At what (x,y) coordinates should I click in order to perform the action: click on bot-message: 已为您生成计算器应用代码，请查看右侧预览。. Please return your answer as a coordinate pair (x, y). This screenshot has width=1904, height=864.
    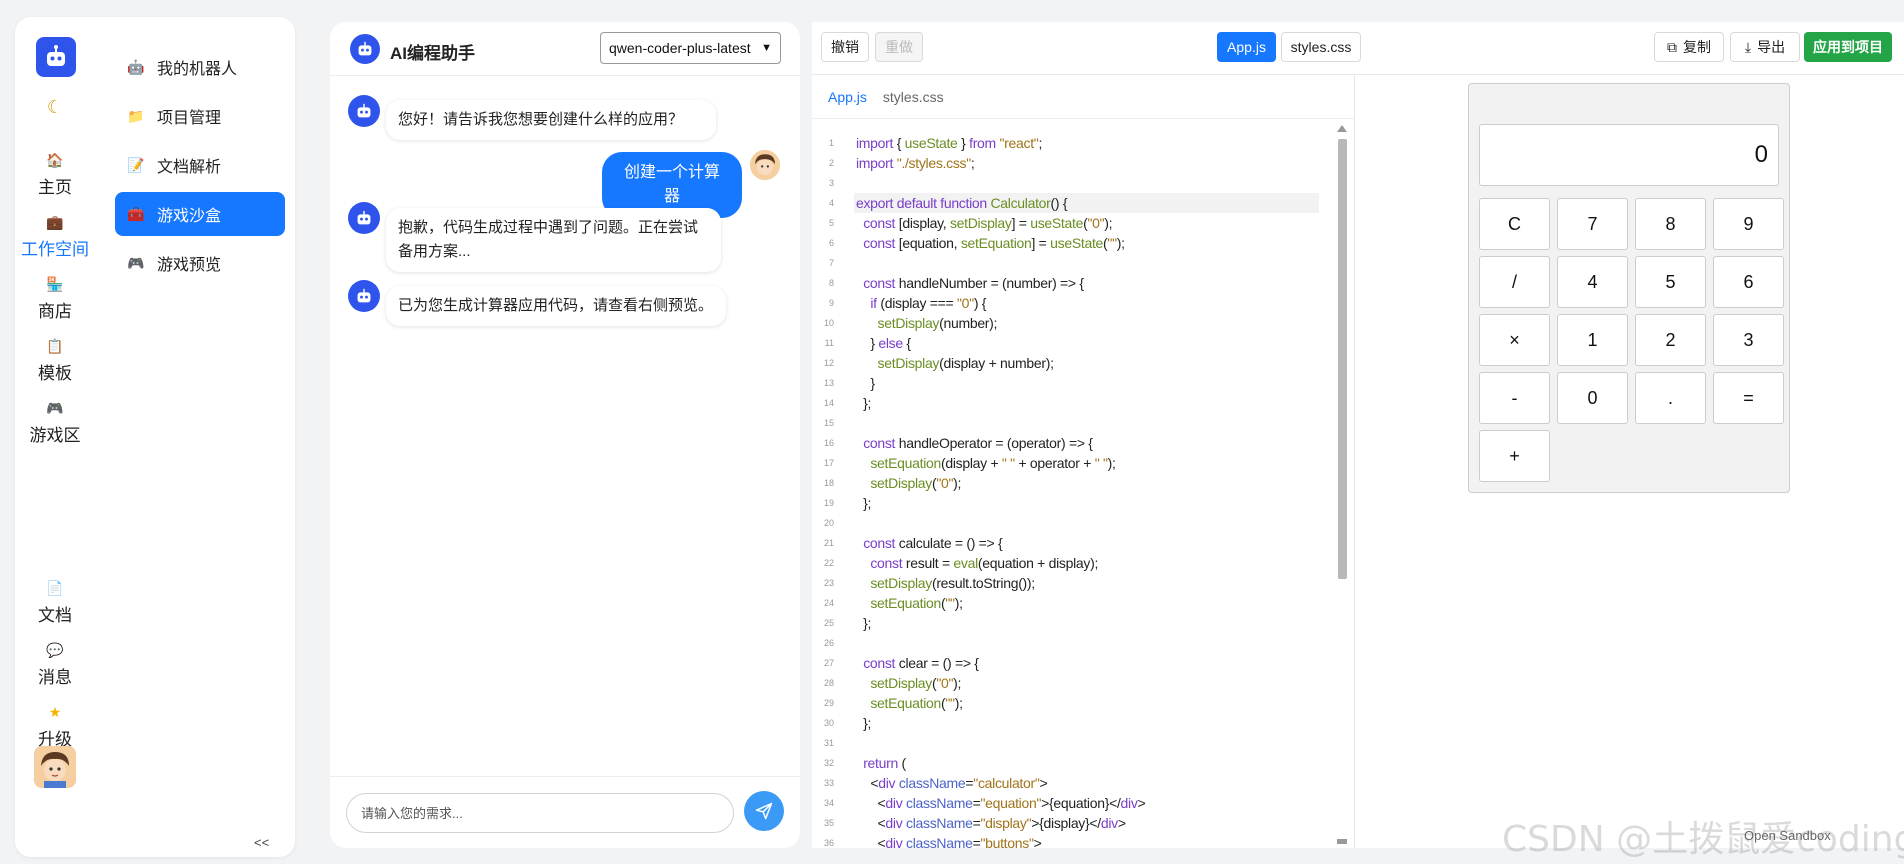
    Looking at the image, I should click on (556, 306).